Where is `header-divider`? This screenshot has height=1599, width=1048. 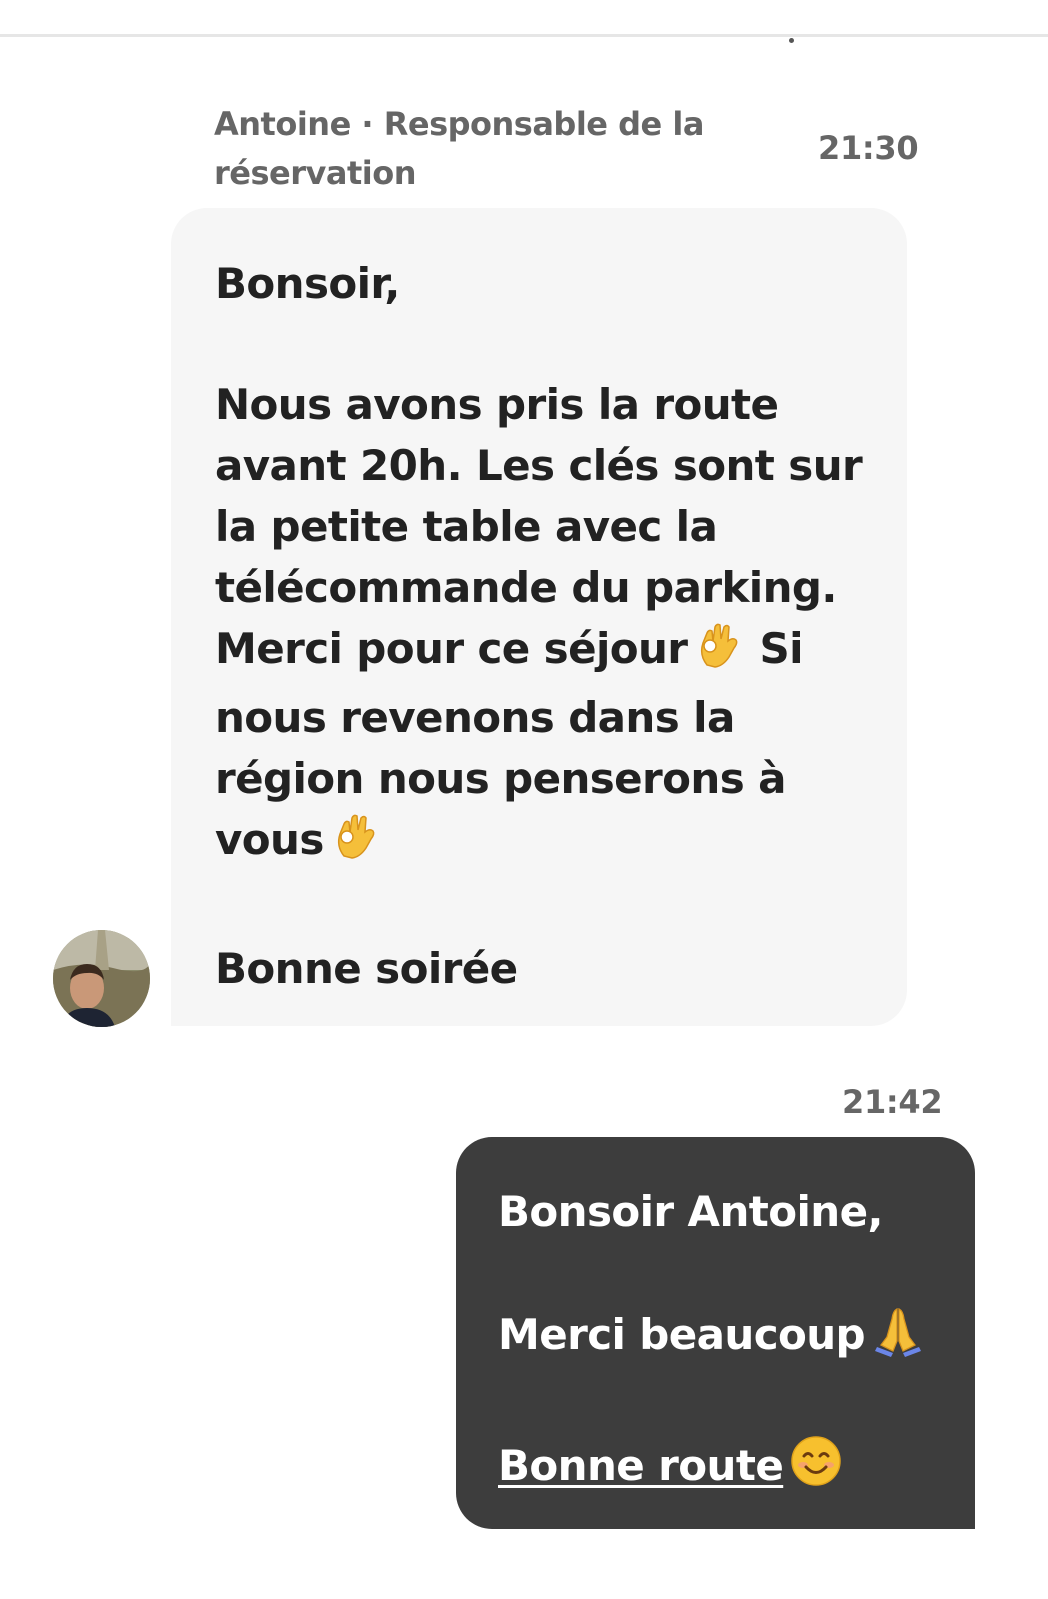 header-divider is located at coordinates (524, 35).